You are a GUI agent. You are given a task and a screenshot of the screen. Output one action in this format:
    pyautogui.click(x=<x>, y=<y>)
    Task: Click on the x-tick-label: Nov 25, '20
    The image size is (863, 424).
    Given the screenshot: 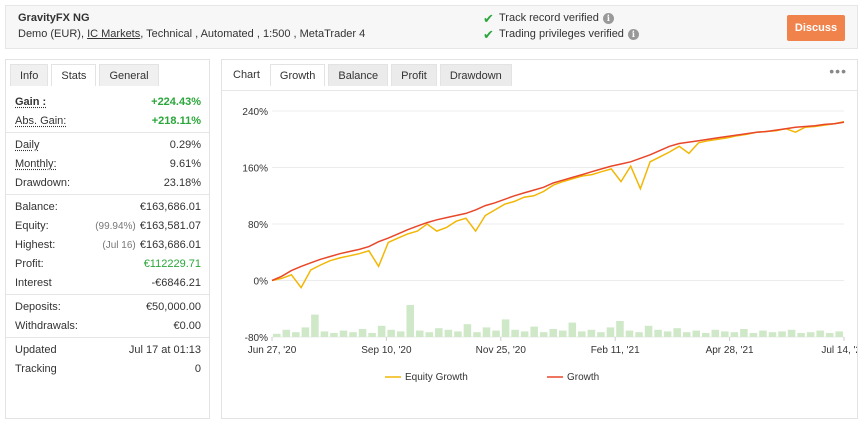 What is the action you would take?
    pyautogui.click(x=501, y=350)
    